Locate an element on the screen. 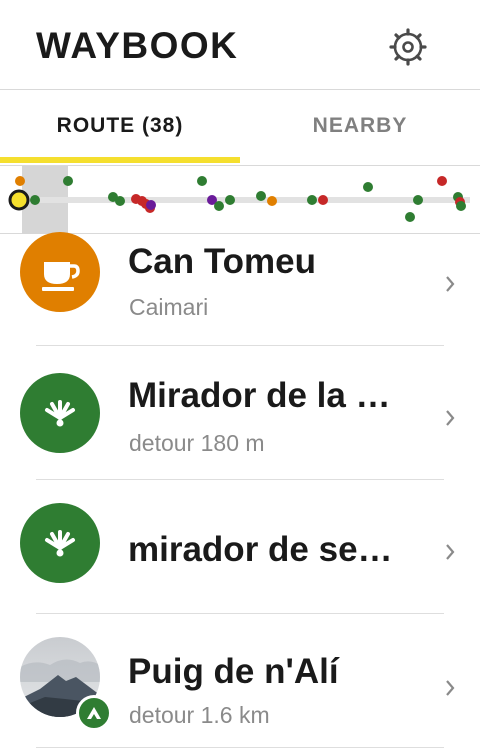  coffee-cup-icon is located at coordinates (60, 272).